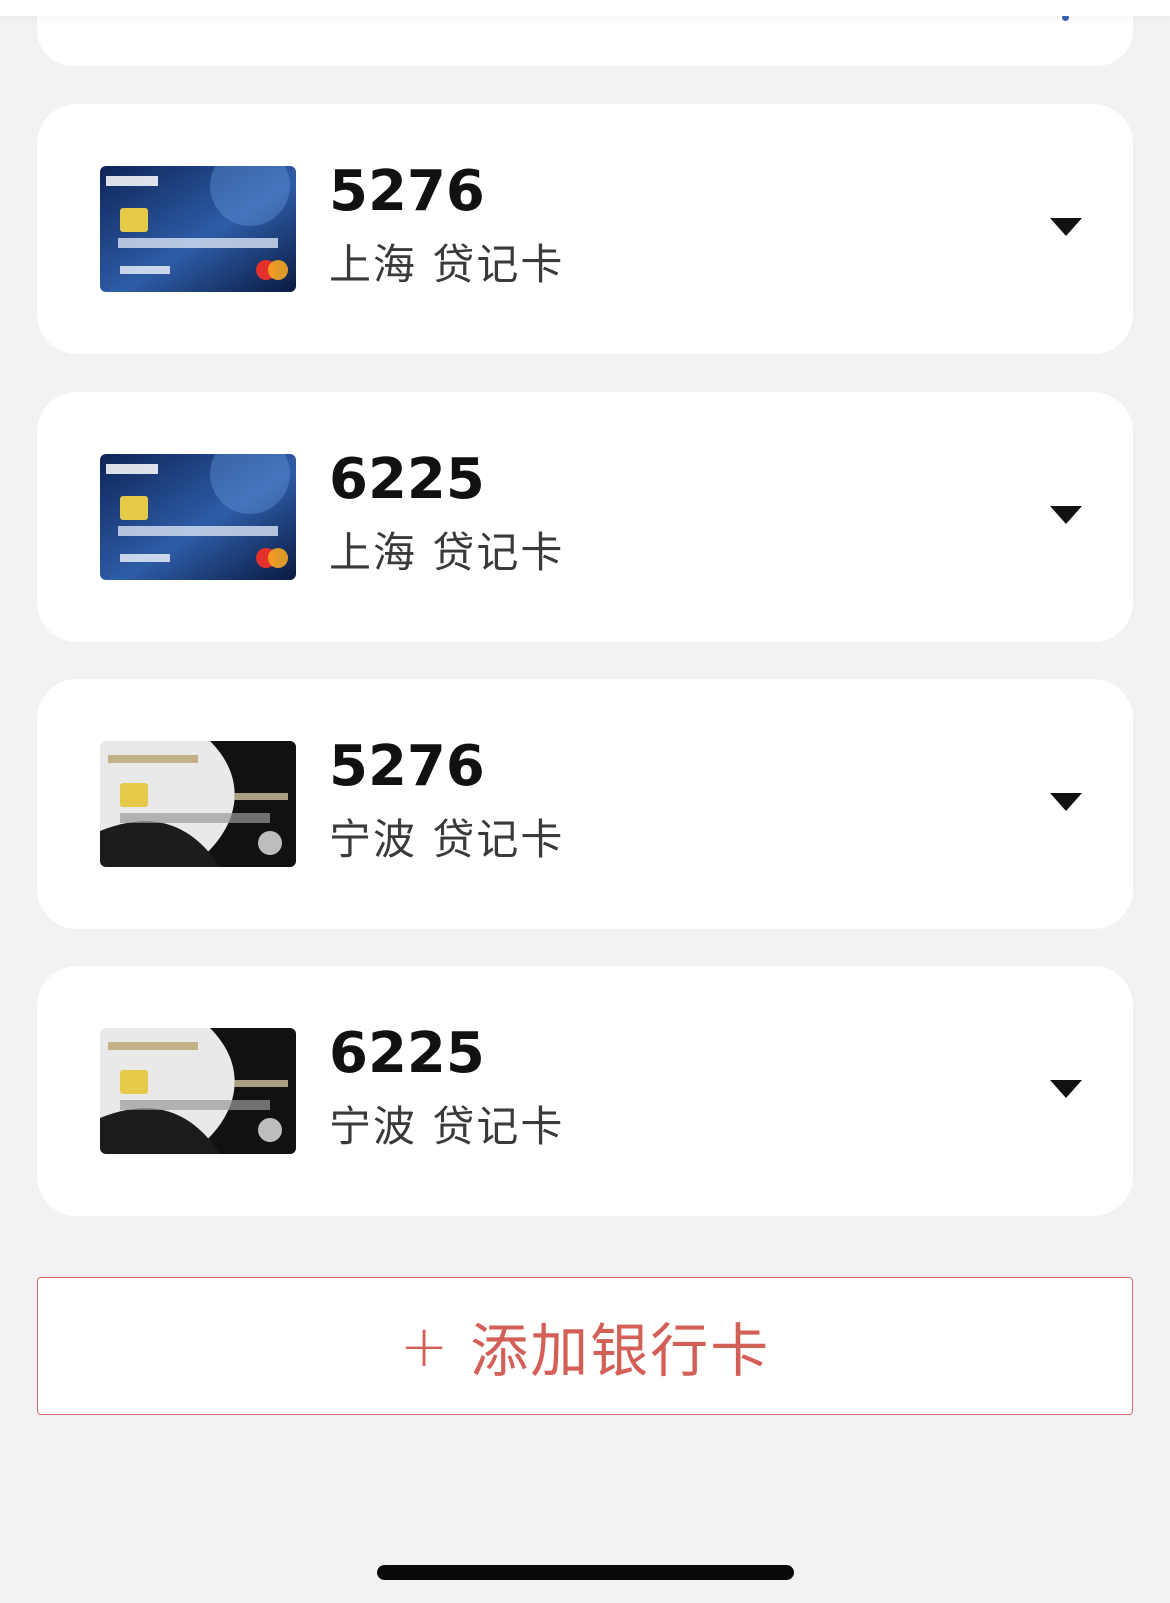  What do you see at coordinates (585, 804) in the screenshot?
I see `bank-card-item: 5276 宁波 贷记卡` at bounding box center [585, 804].